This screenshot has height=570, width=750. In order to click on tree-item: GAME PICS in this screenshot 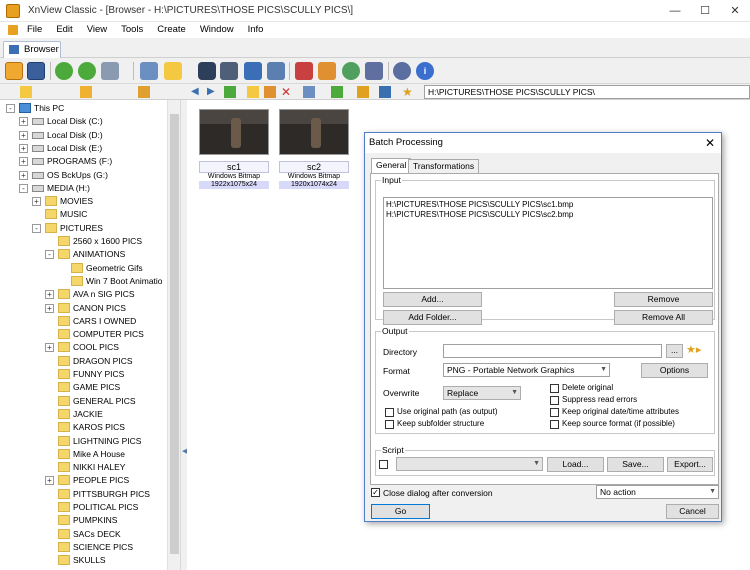, I will do `click(83, 387)`.